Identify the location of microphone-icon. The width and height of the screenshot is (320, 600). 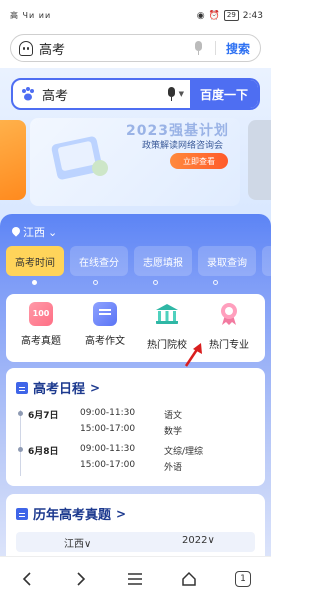
(198, 48).